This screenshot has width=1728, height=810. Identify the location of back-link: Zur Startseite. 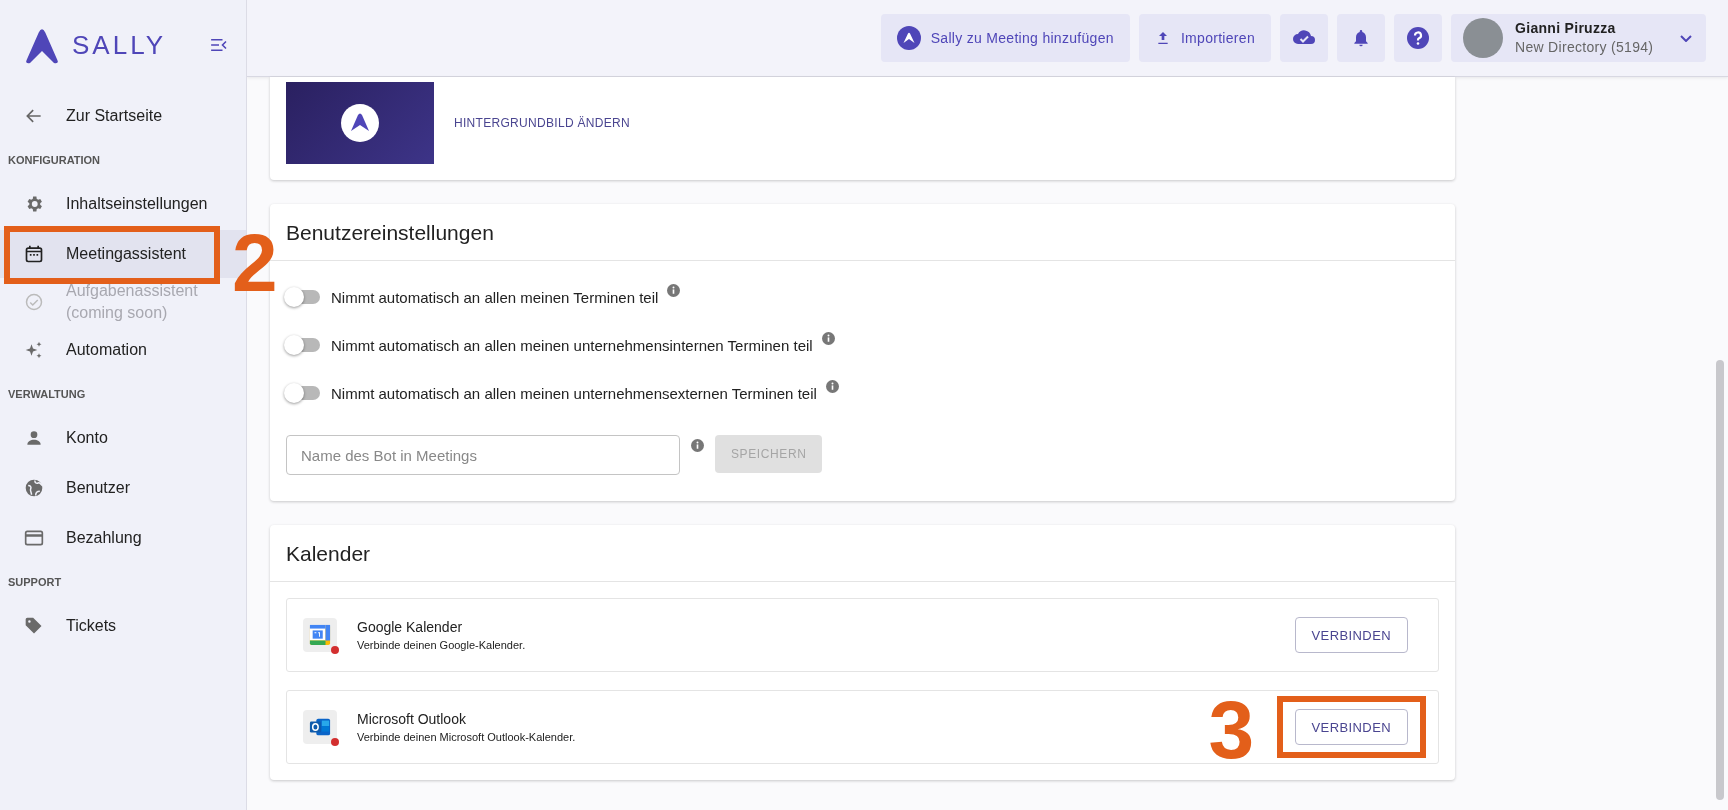
(123, 116).